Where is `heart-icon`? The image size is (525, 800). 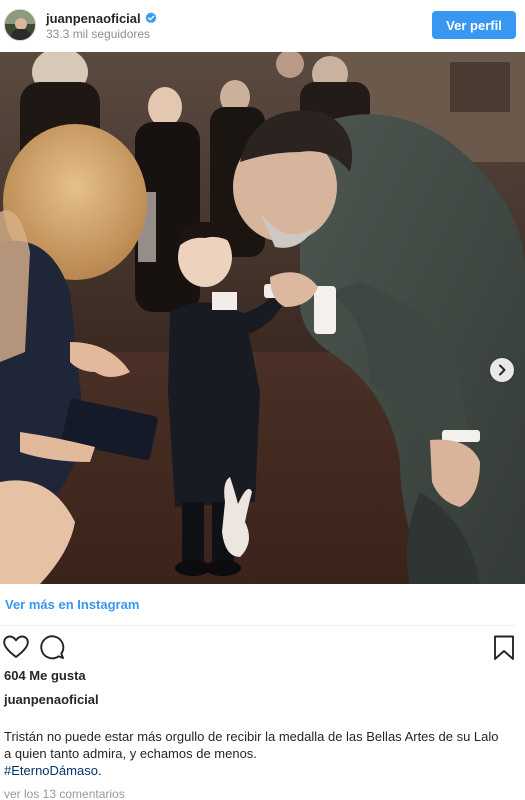
heart-icon is located at coordinates (16, 647).